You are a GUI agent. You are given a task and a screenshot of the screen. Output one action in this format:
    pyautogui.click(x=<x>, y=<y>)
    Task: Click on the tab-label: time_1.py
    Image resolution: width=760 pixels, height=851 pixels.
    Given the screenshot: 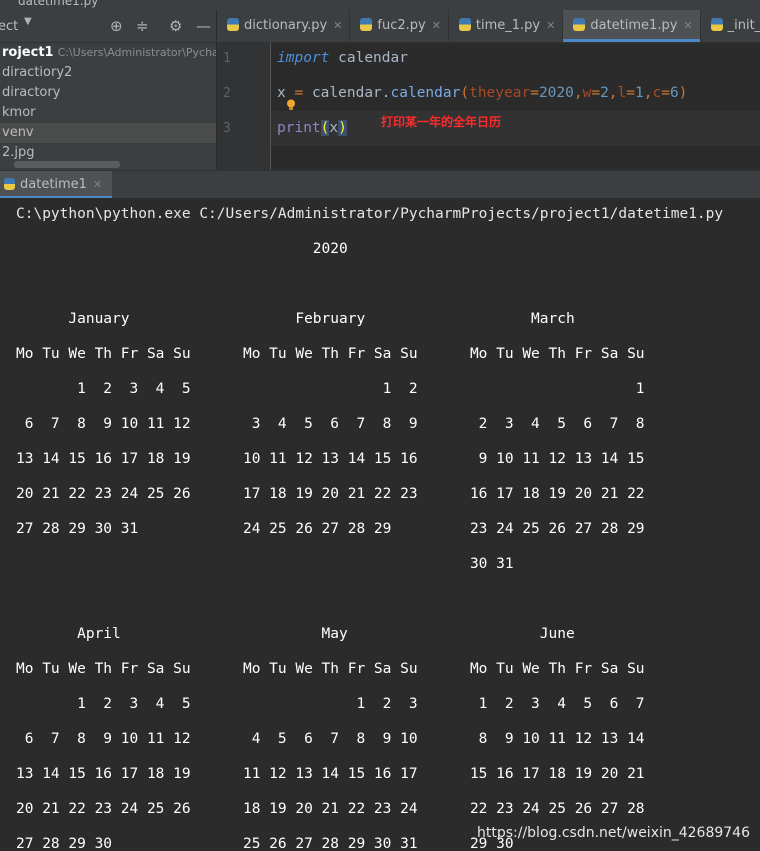 What is the action you would take?
    pyautogui.click(x=508, y=25)
    